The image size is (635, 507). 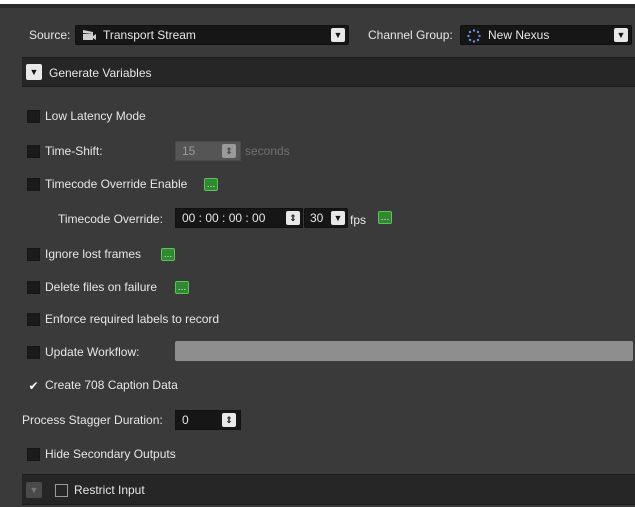 What do you see at coordinates (317, 6) in the screenshot?
I see `window-header-edge` at bounding box center [317, 6].